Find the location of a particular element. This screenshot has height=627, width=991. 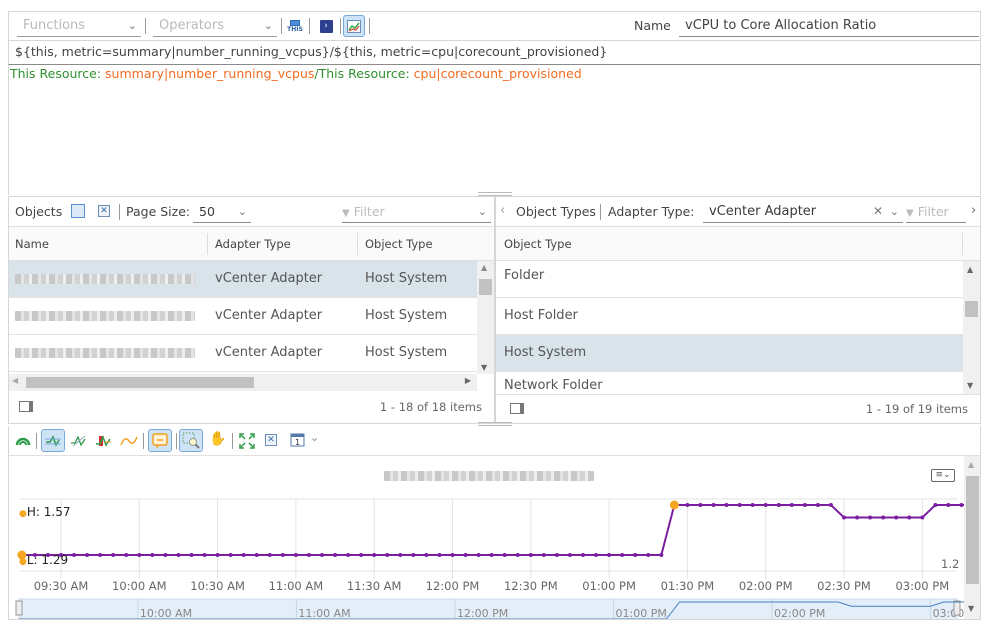

high-marker-icon: ● is located at coordinates (23, 514).